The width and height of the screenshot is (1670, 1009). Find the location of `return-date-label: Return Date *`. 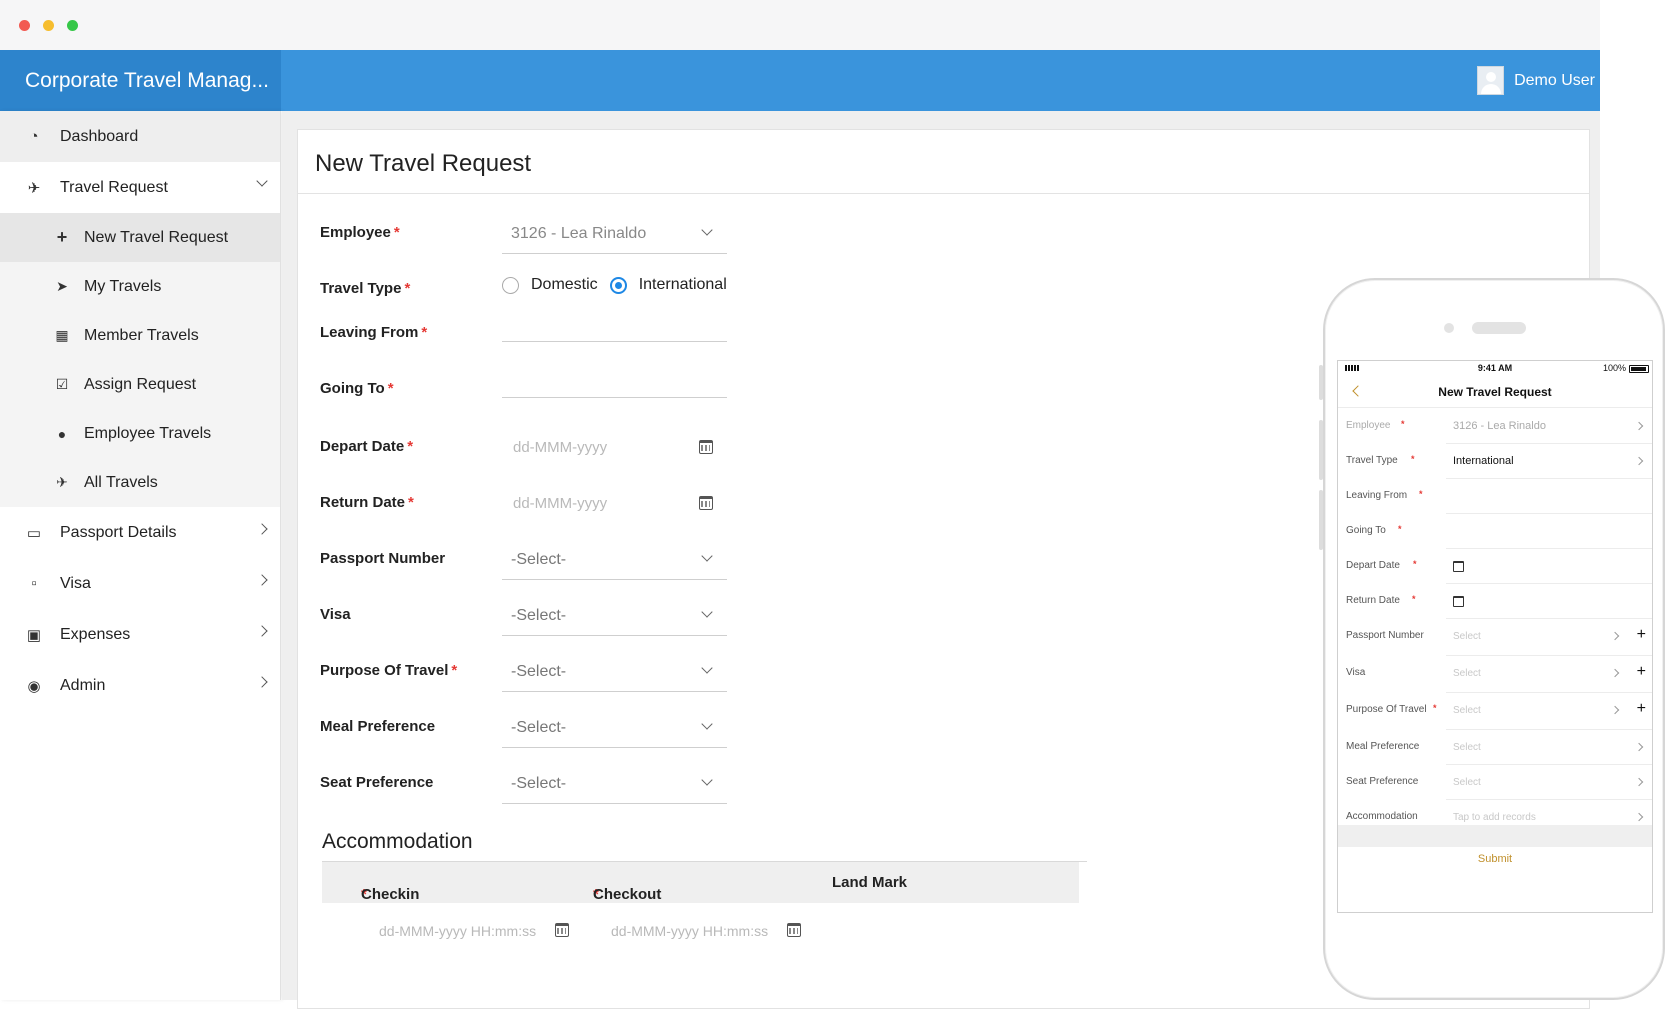

return-date-label: Return Date * is located at coordinates (367, 502).